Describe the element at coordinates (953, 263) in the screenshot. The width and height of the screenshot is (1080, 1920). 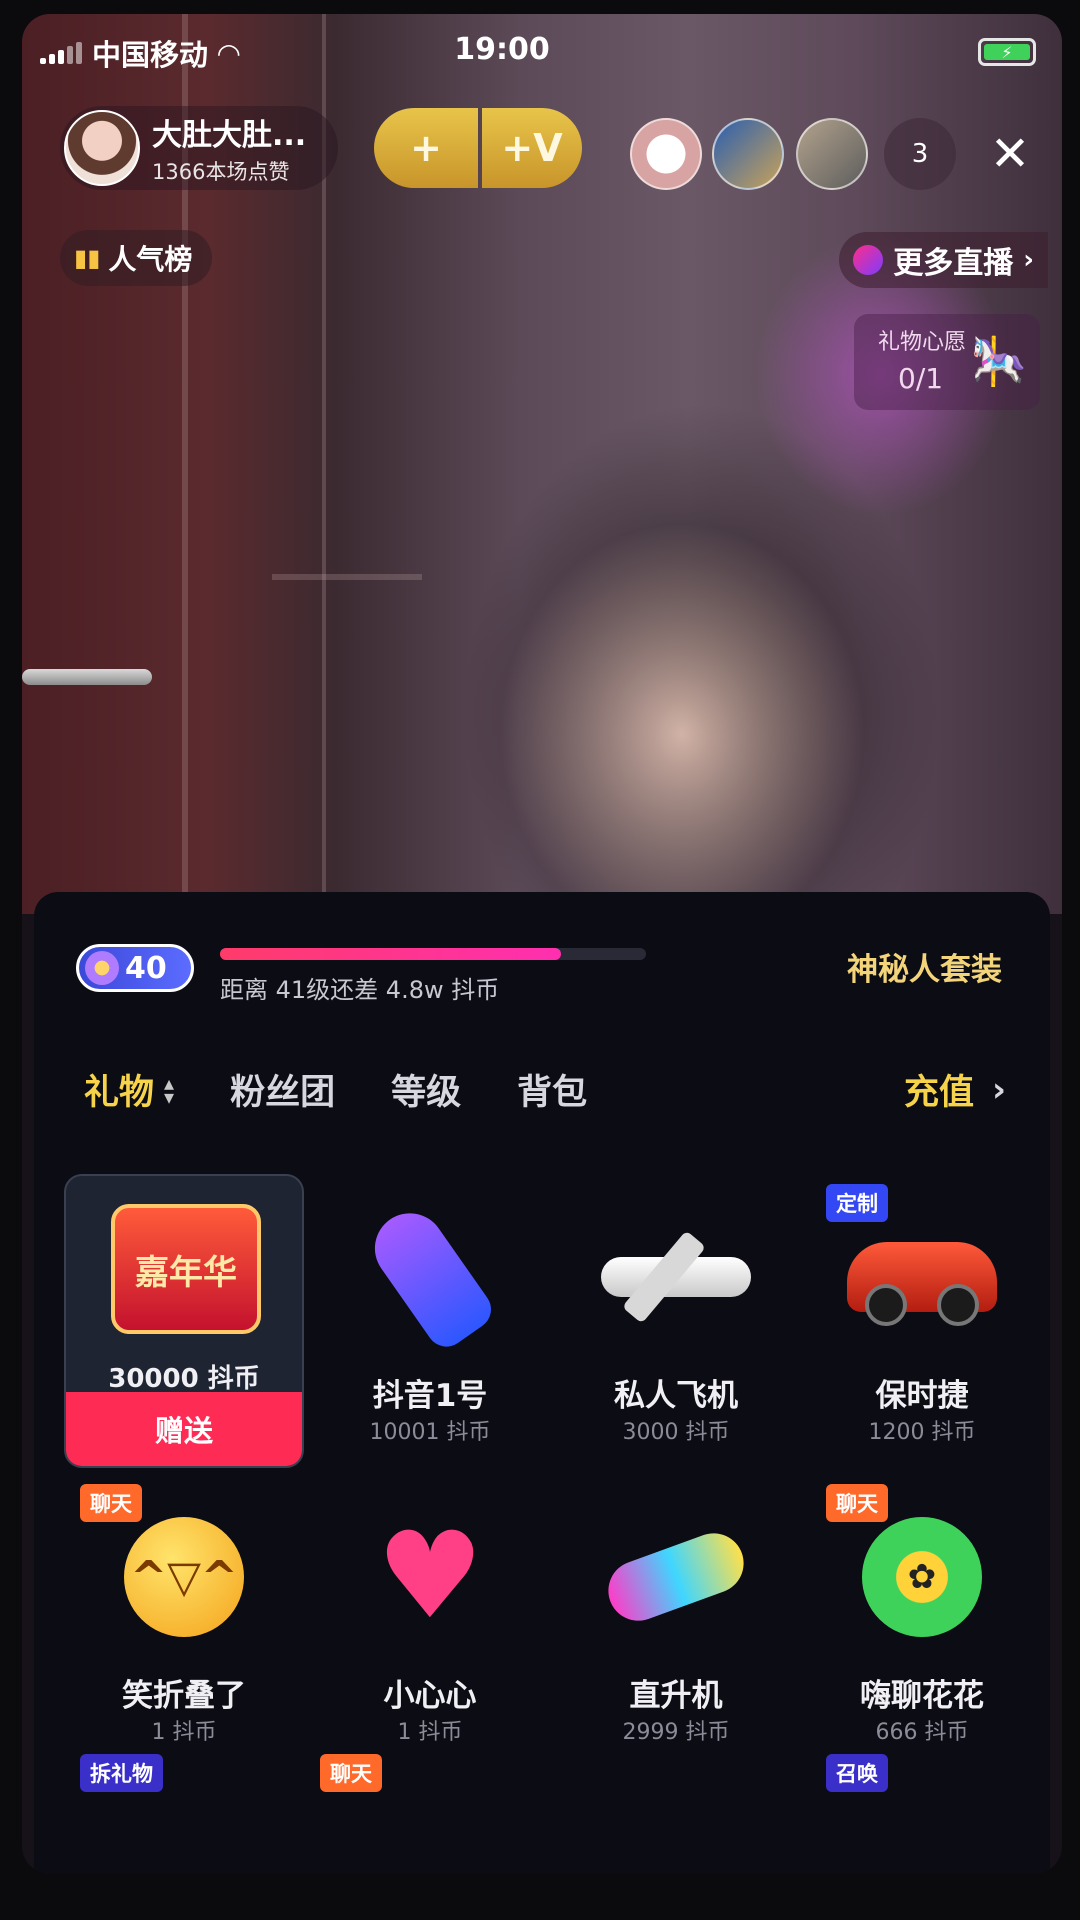
I see `more-live-label: 更多直播` at that location.